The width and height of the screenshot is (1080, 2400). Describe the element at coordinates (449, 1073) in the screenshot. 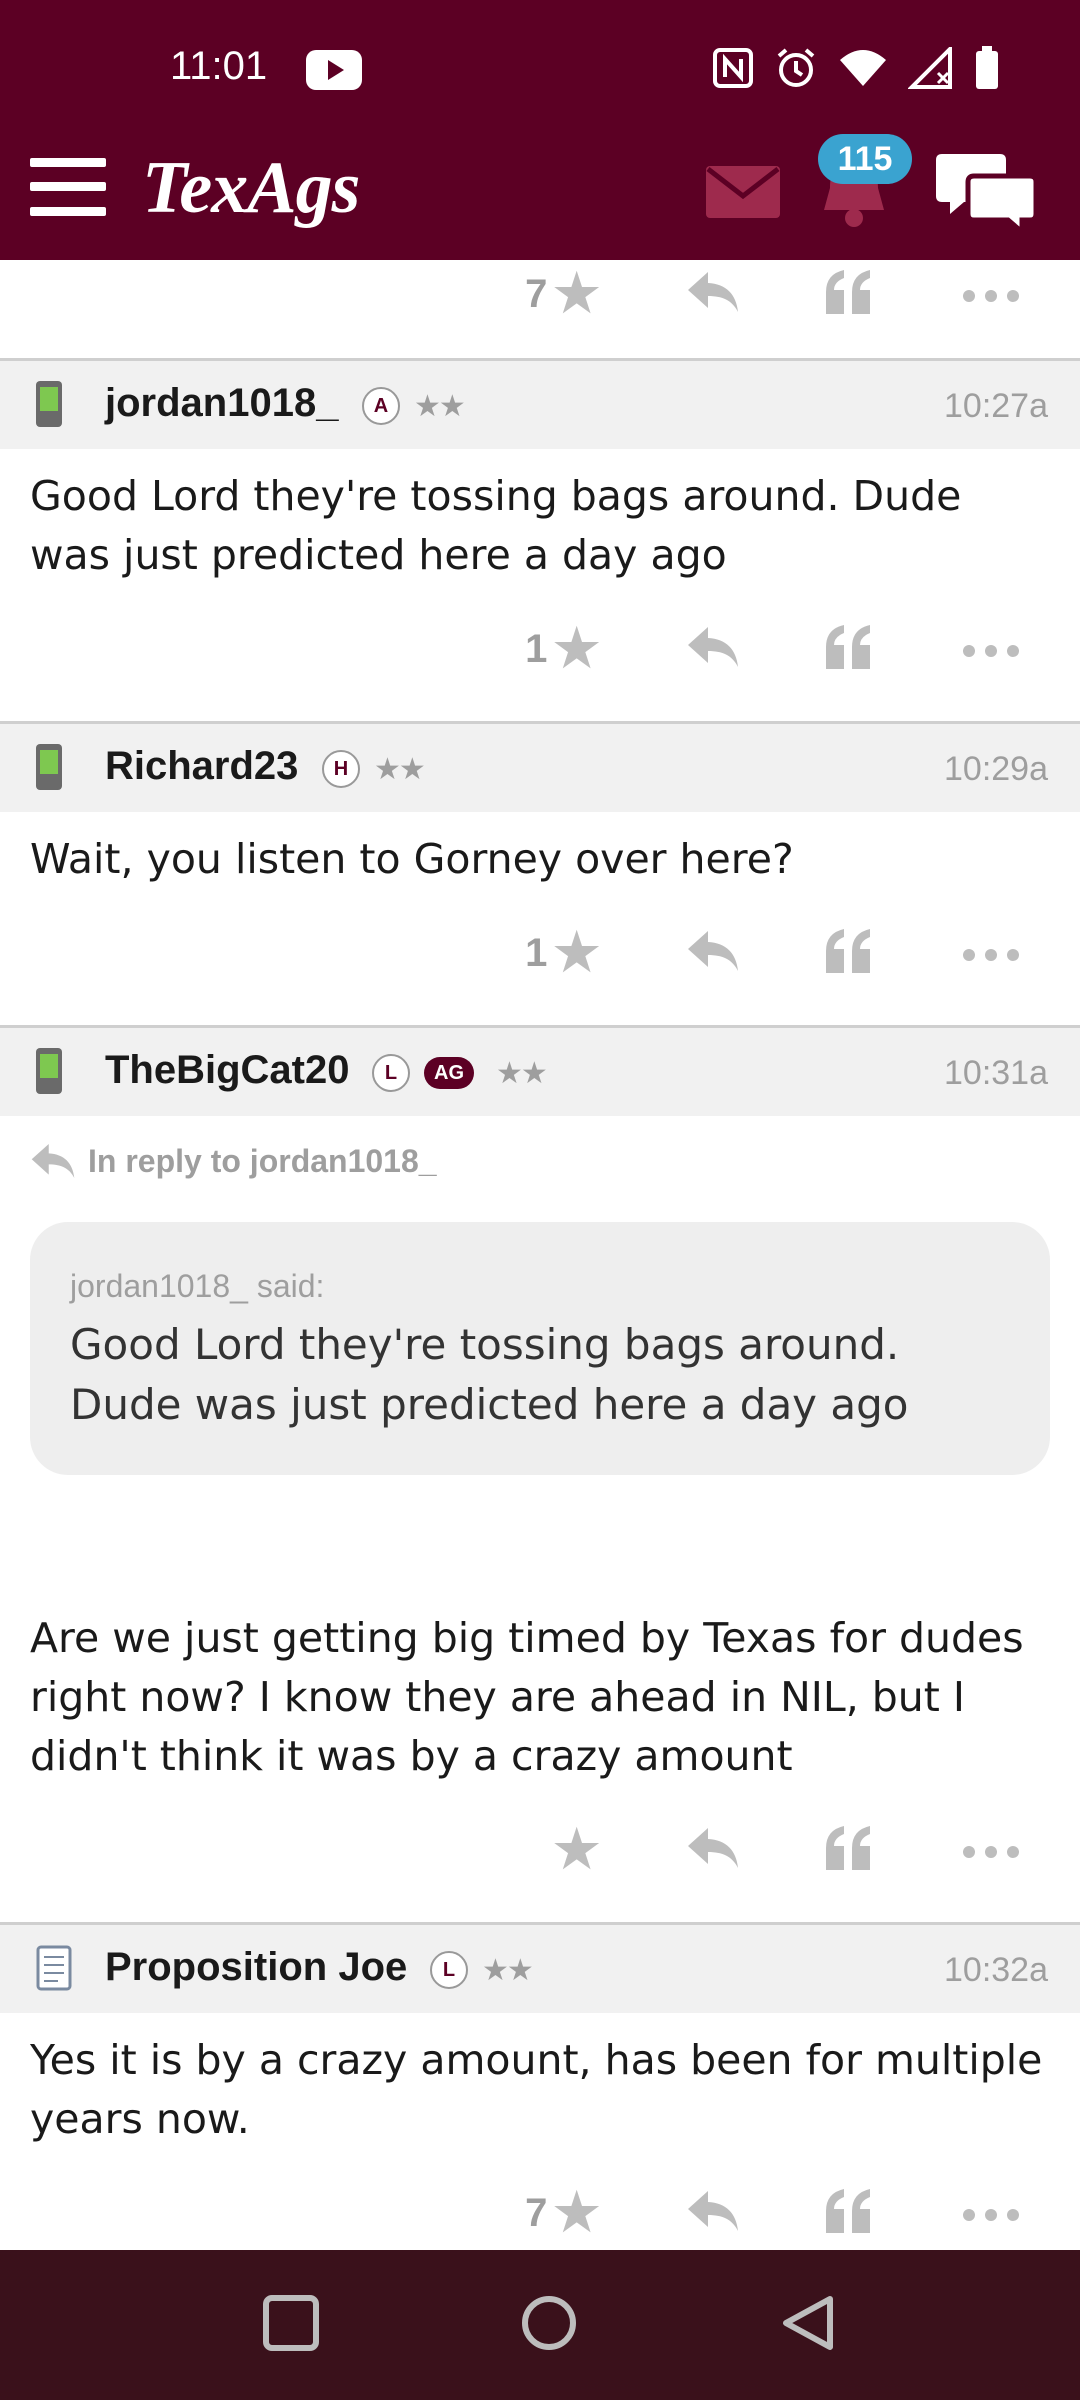

I see `badge-ag: AG` at that location.